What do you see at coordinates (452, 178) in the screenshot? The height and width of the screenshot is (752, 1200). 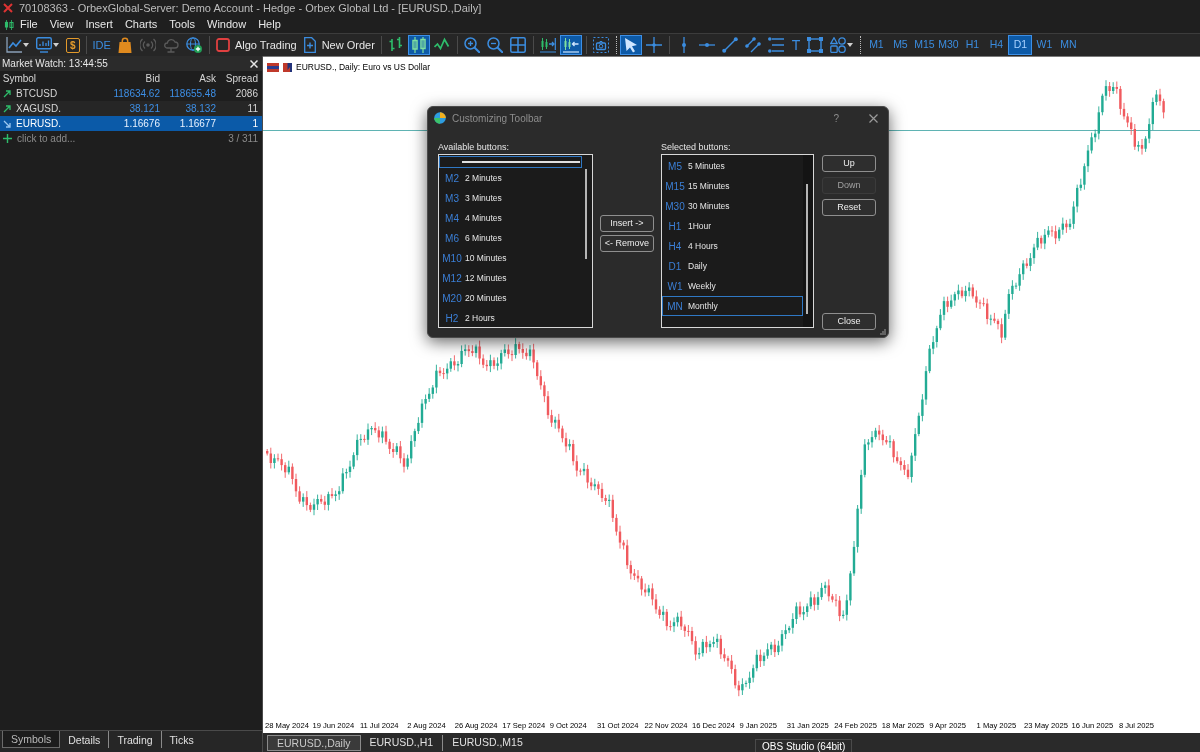 I see `timeframe-code: M2` at bounding box center [452, 178].